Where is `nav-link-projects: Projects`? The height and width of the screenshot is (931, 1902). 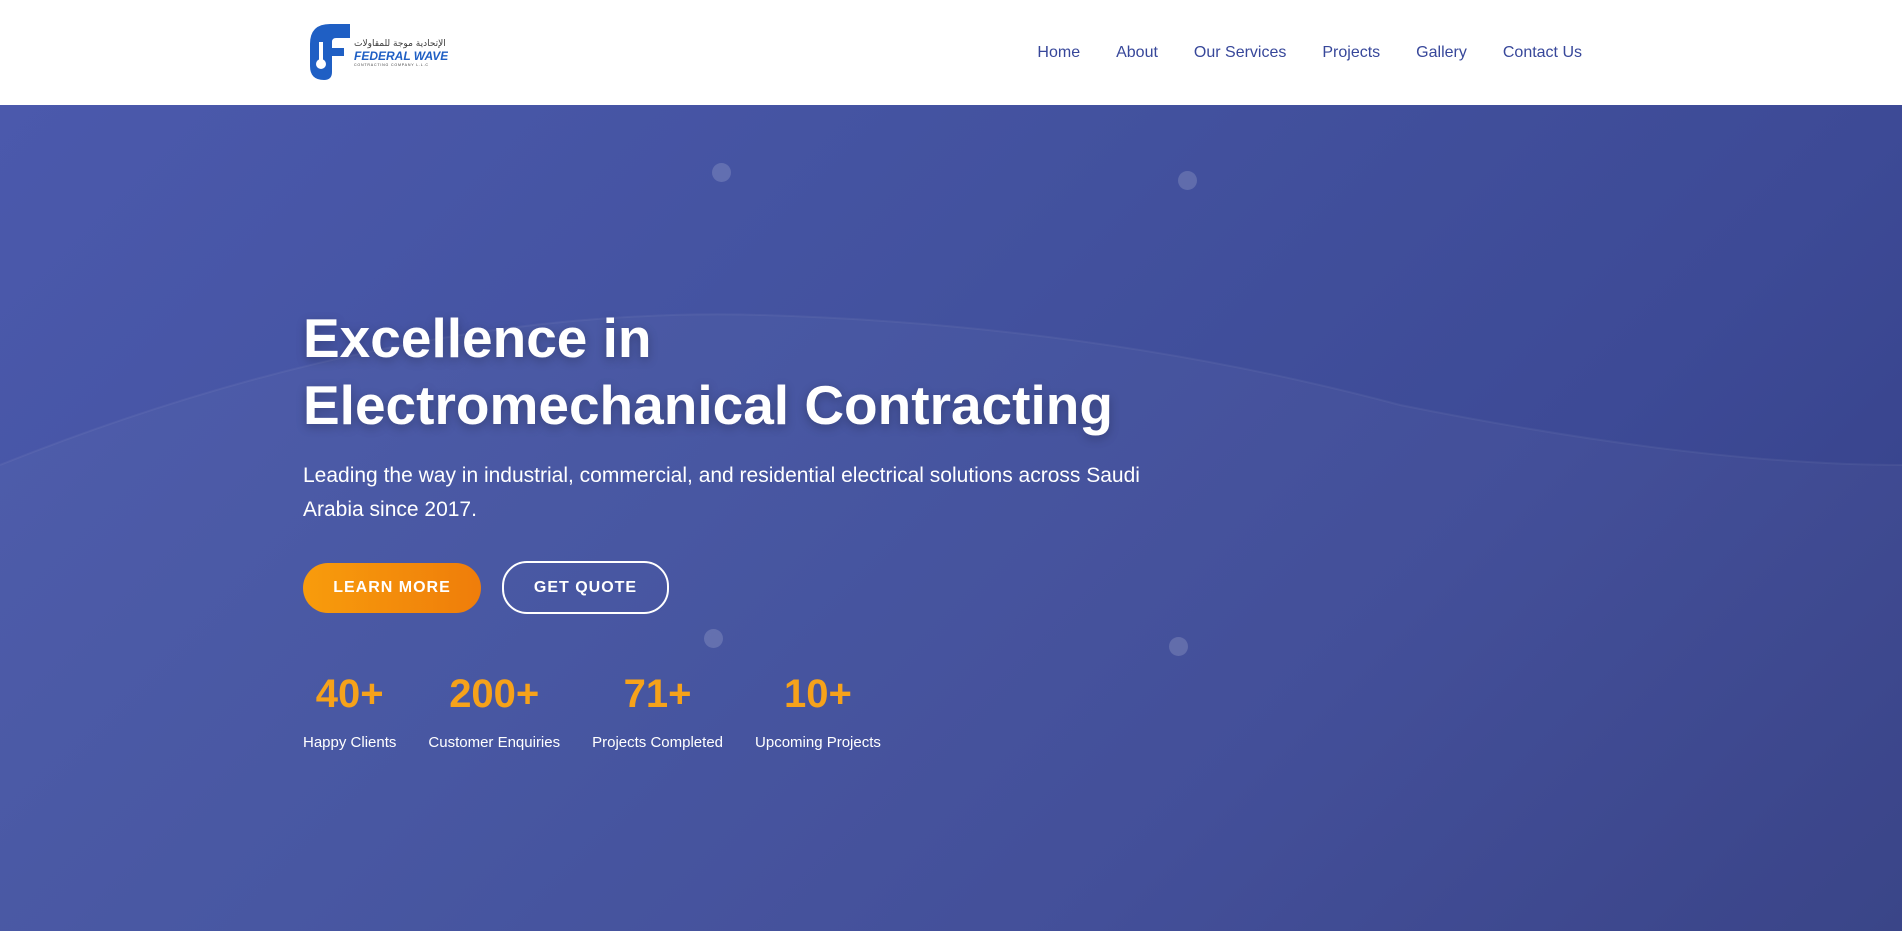
nav-link-projects: Projects is located at coordinates (1351, 53).